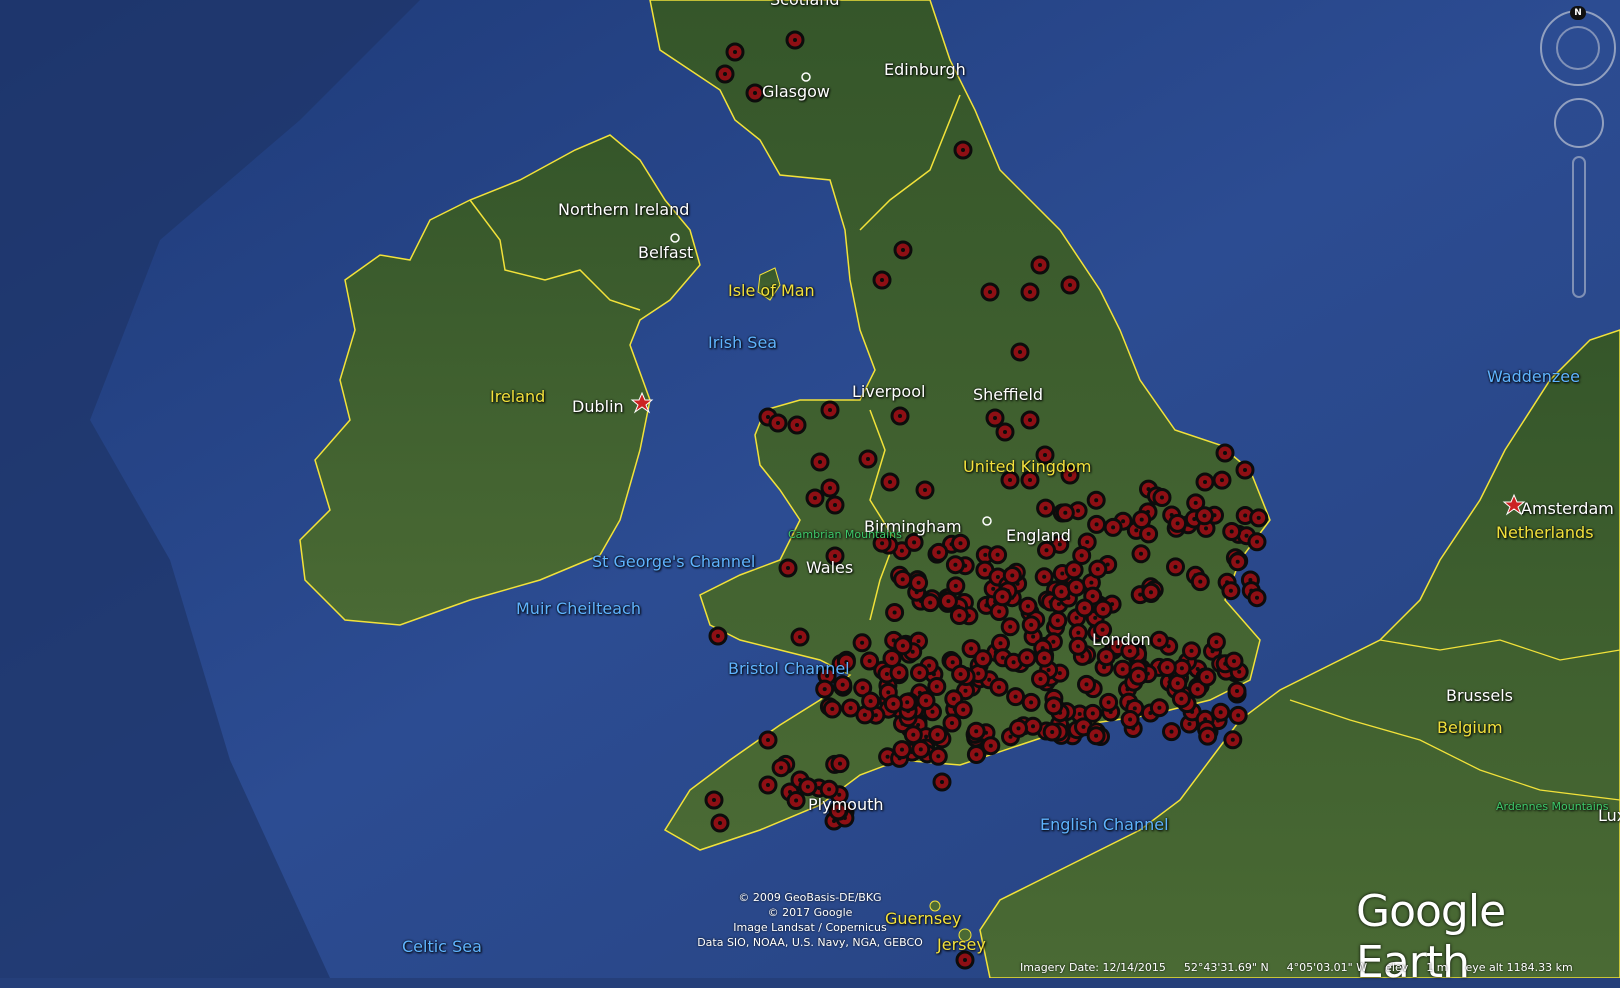 This screenshot has width=1620, height=988. What do you see at coordinates (1327, 967) in the screenshot?
I see `longitude-readout: 4°05'03.01" W` at bounding box center [1327, 967].